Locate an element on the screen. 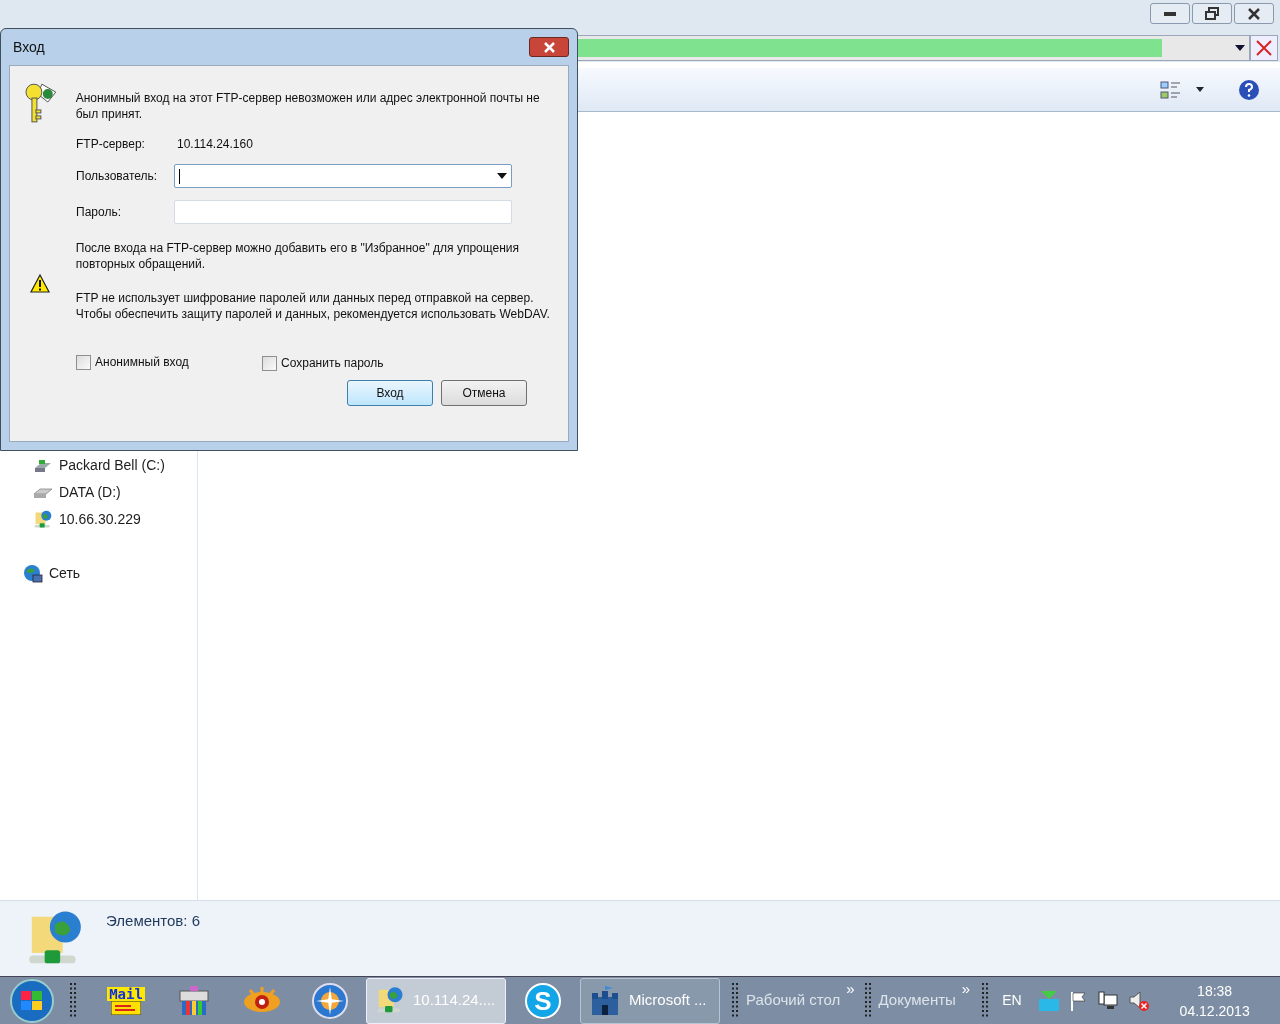  checkbox-label: Сохранить пароль is located at coordinates (332, 363).